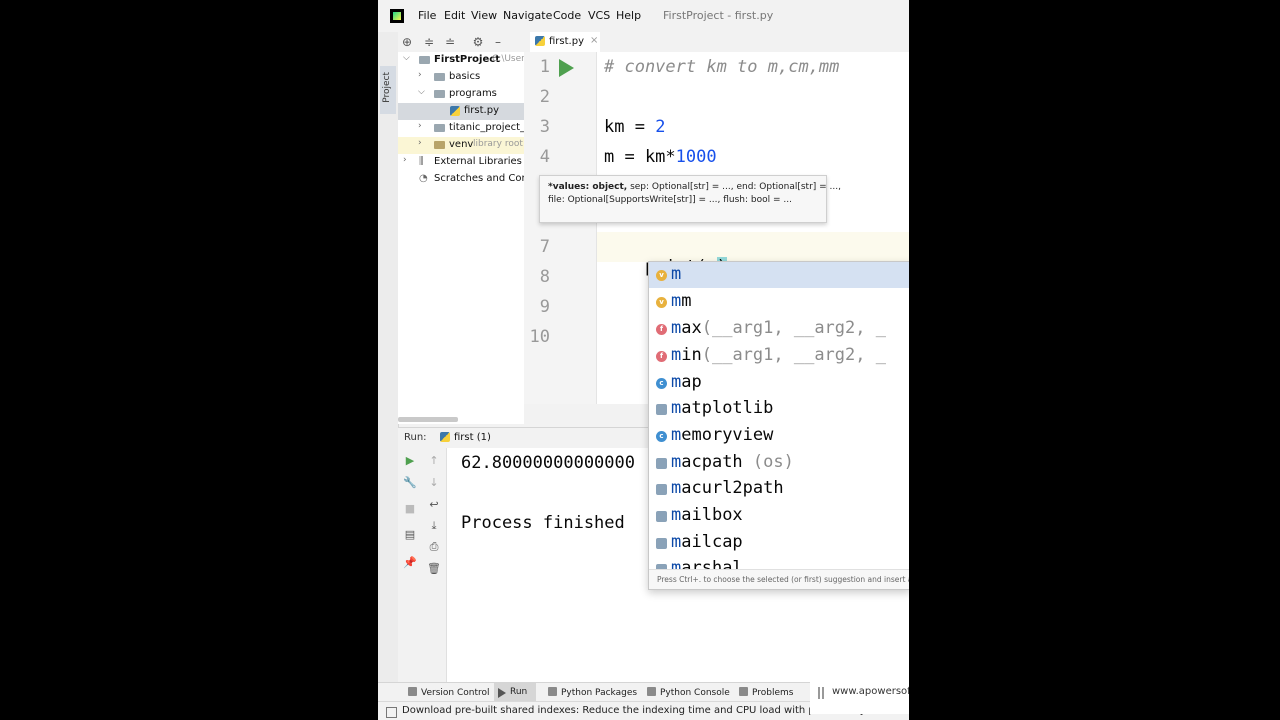  Describe the element at coordinates (566, 41) in the screenshot. I see `tab-label: first.py` at that location.